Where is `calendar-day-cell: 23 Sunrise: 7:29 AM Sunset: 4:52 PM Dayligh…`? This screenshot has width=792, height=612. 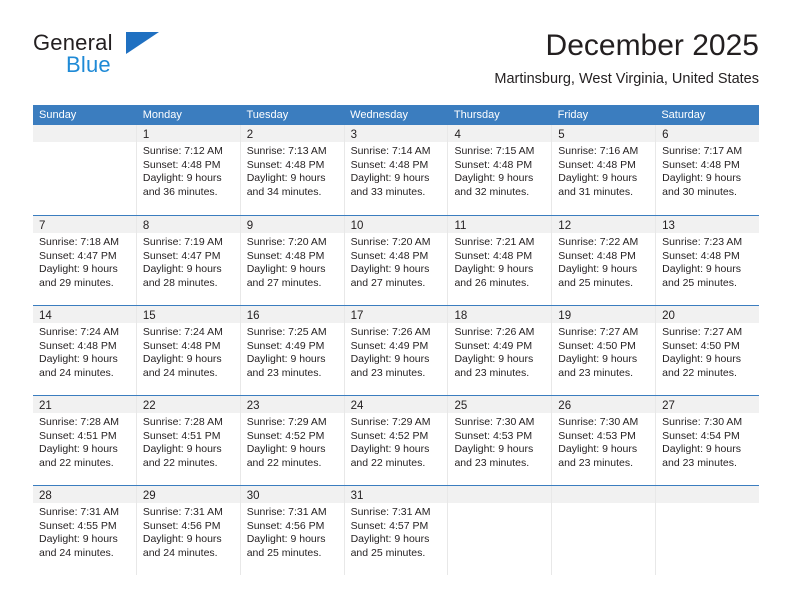 calendar-day-cell: 23 Sunrise: 7:29 AM Sunset: 4:52 PM Dayligh… is located at coordinates (292, 440).